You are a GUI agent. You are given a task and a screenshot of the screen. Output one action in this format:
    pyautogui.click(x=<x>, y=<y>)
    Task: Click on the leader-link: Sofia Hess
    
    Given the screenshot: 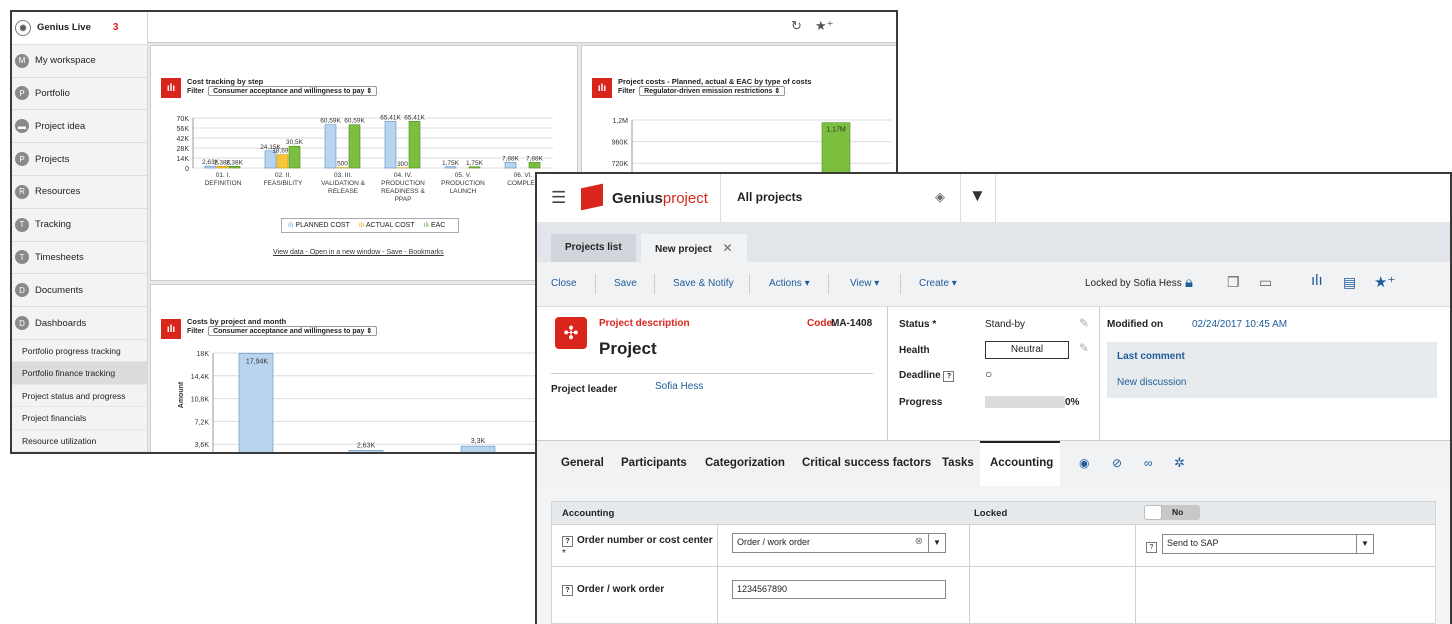 What is the action you would take?
    pyautogui.click(x=679, y=386)
    